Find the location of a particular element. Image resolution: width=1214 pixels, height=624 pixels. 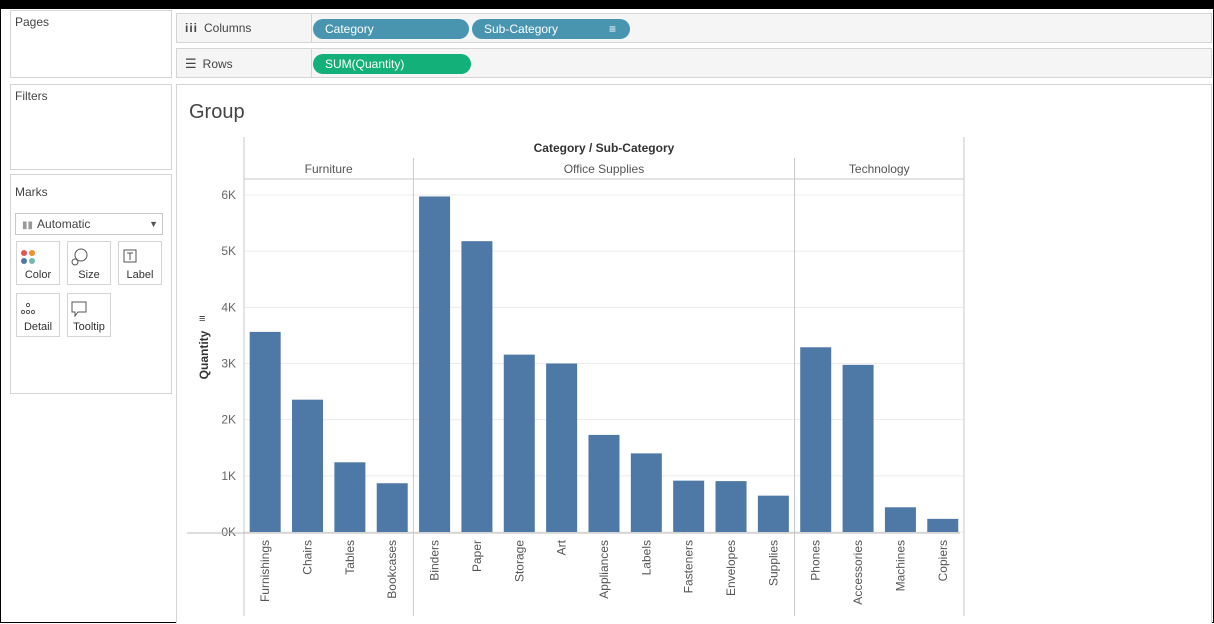

bar-storage is located at coordinates (519, 443).